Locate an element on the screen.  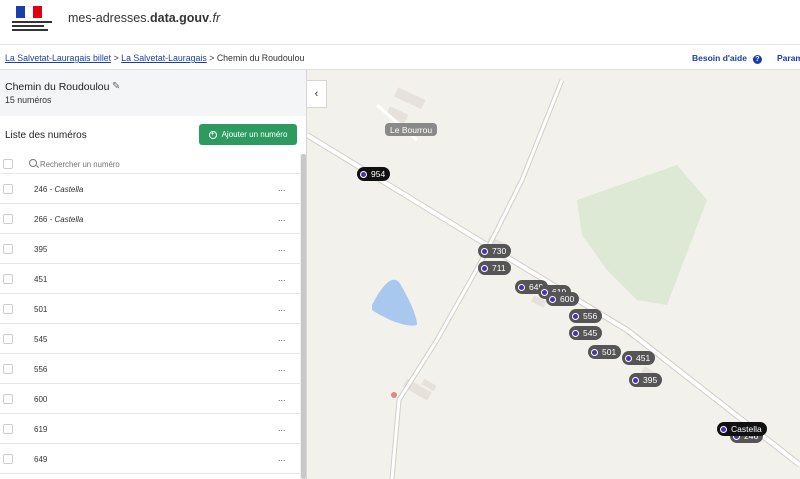
marianne-text-mark is located at coordinates (35, 26).